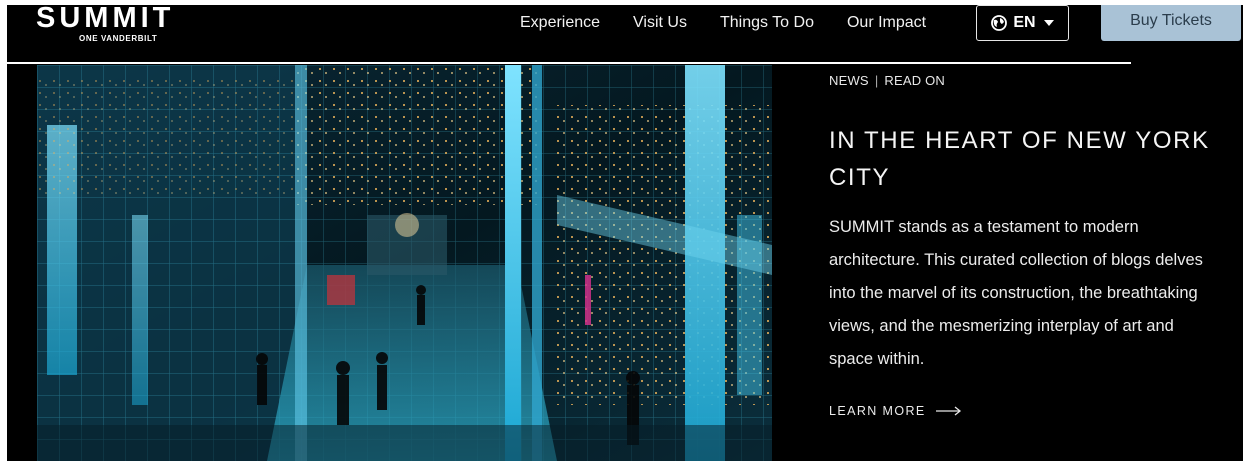  I want to click on globe-icon, so click(999, 23).